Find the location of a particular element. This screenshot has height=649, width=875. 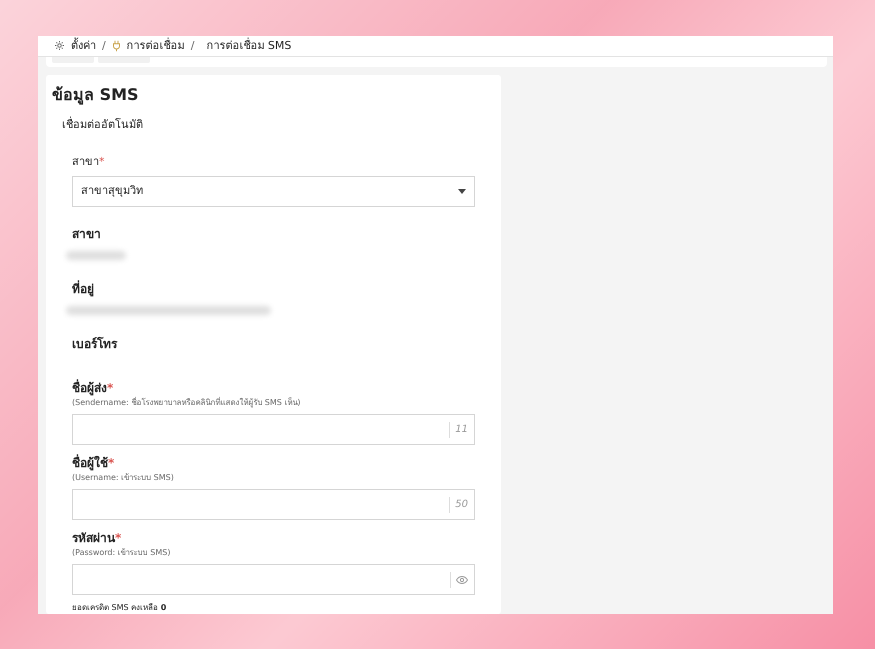

eye-icon is located at coordinates (459, 580).